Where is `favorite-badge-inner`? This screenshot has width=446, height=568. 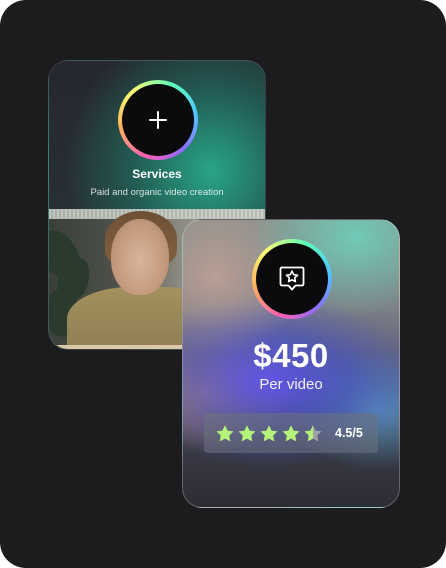 favorite-badge-inner is located at coordinates (292, 279).